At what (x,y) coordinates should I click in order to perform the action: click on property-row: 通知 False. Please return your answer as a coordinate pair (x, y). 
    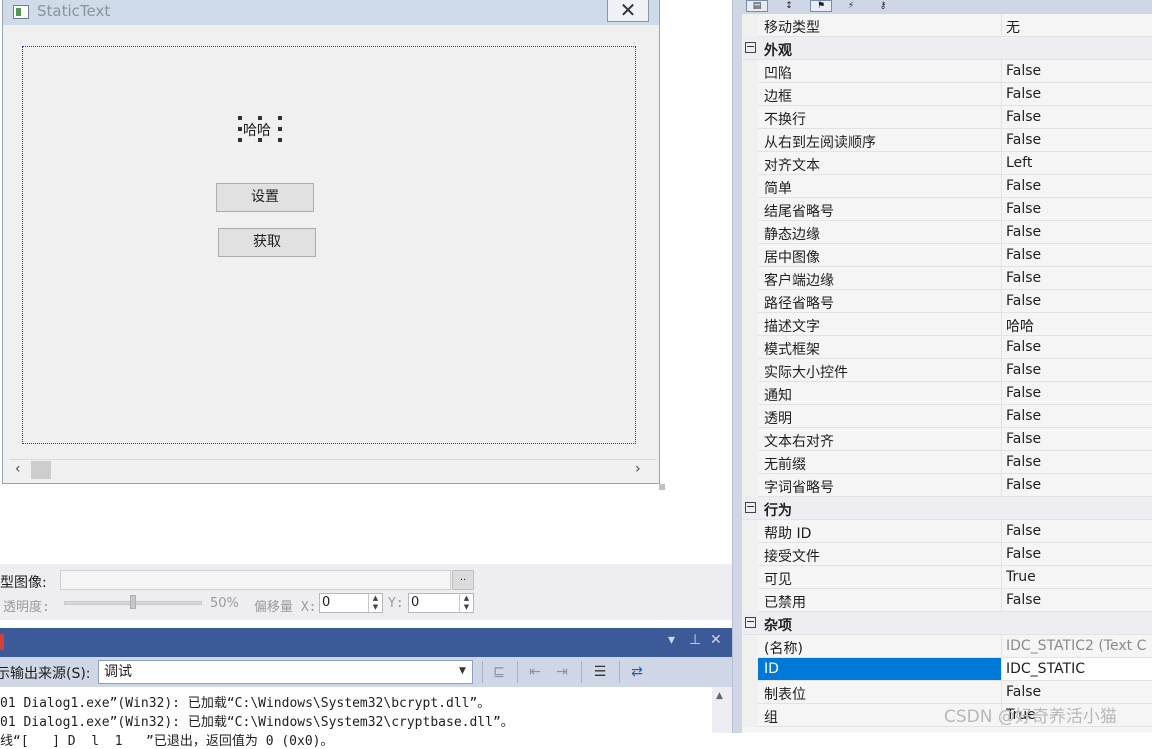
    Looking at the image, I should click on (947, 393).